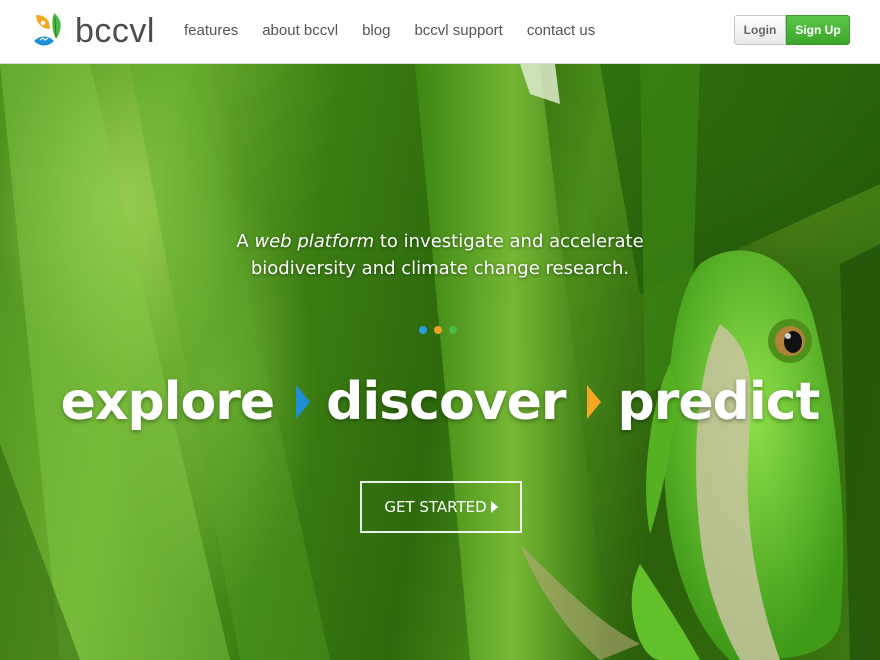 This screenshot has width=880, height=660. Describe the element at coordinates (494, 507) in the screenshot. I see `play-arrow-icon` at that location.